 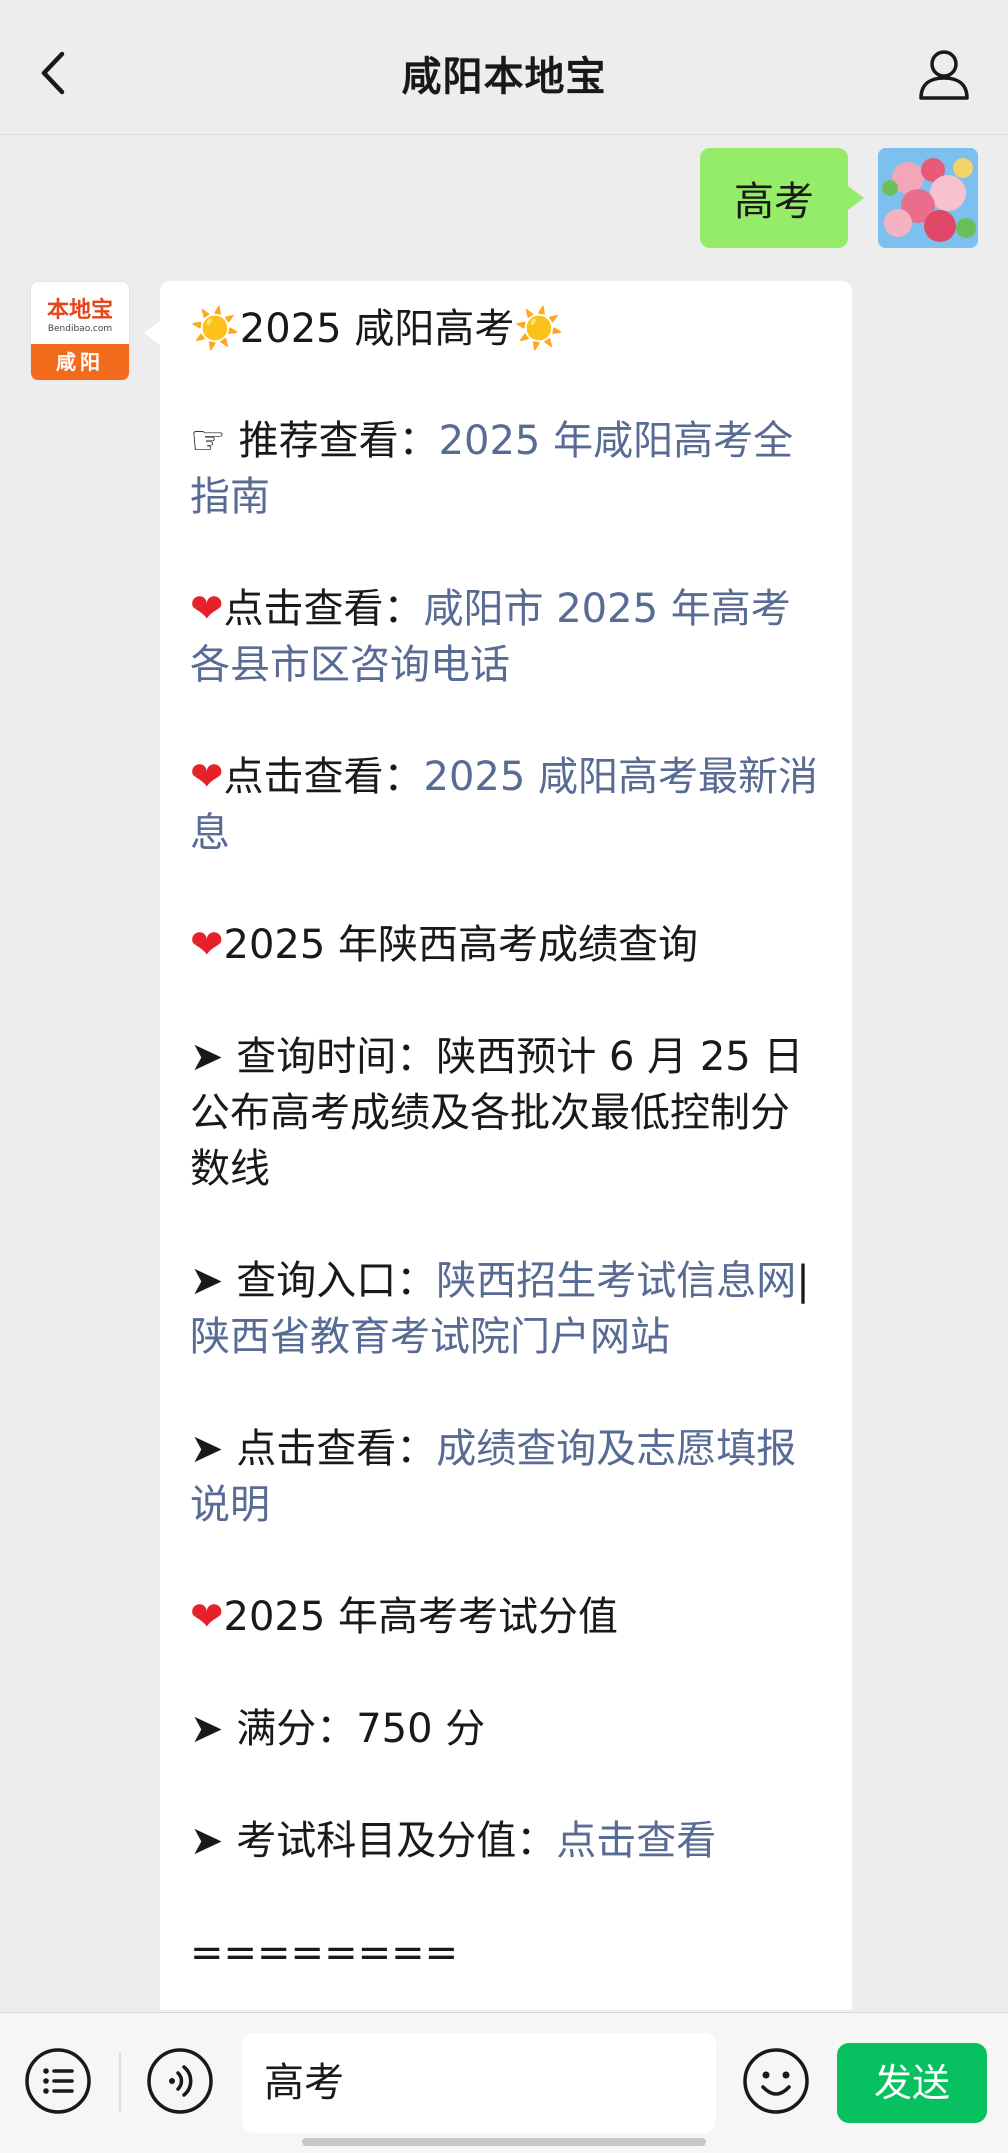 What do you see at coordinates (80, 362) in the screenshot?
I see `avatar-city-label: 咸阳` at bounding box center [80, 362].